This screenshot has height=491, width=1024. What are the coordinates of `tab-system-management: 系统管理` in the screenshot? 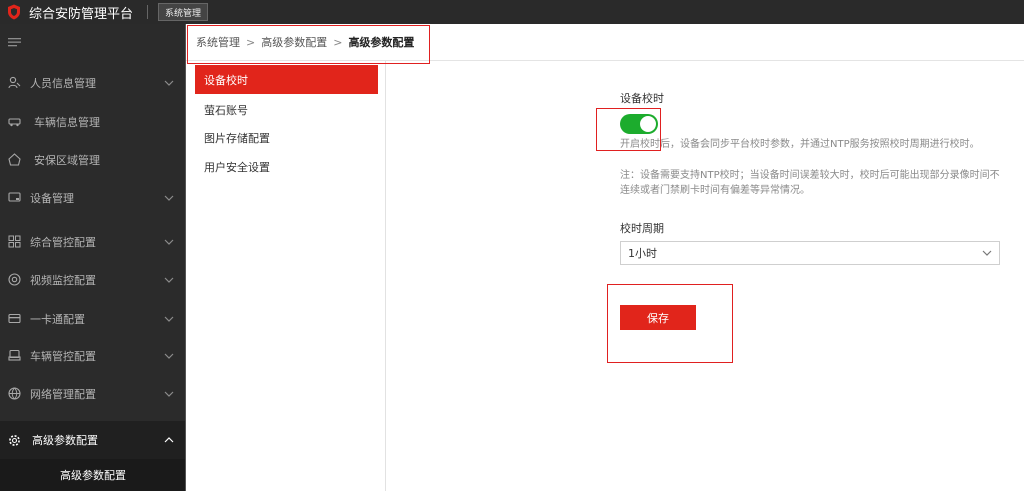 It's located at (183, 12).